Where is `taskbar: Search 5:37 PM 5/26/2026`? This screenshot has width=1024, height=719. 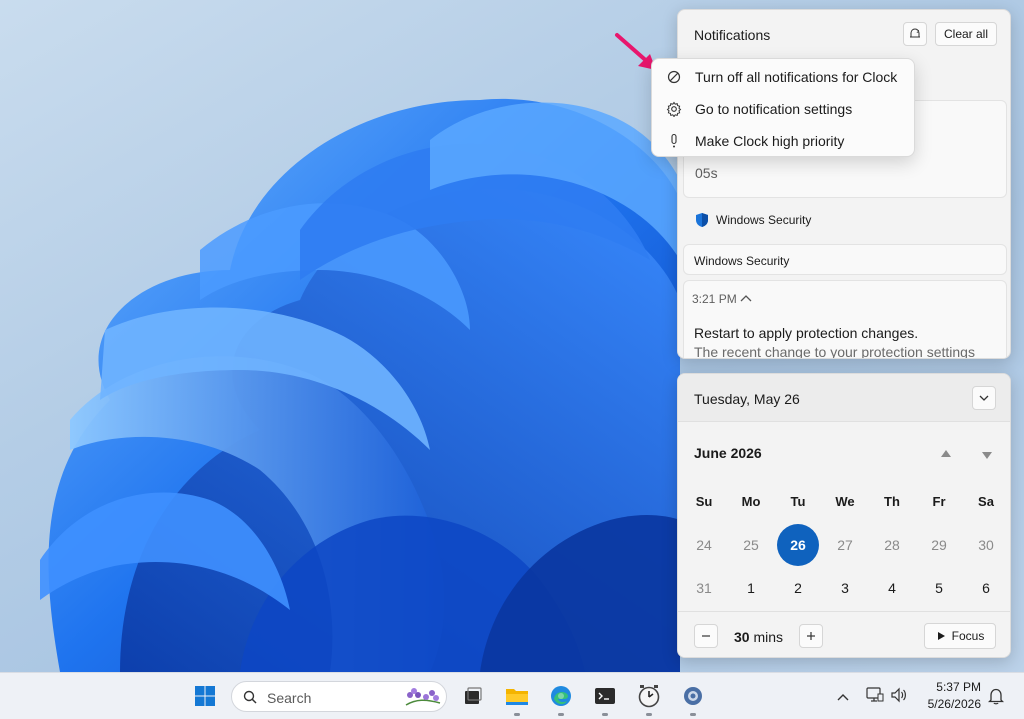 taskbar: Search 5:37 PM 5/26/2026 is located at coordinates (512, 695).